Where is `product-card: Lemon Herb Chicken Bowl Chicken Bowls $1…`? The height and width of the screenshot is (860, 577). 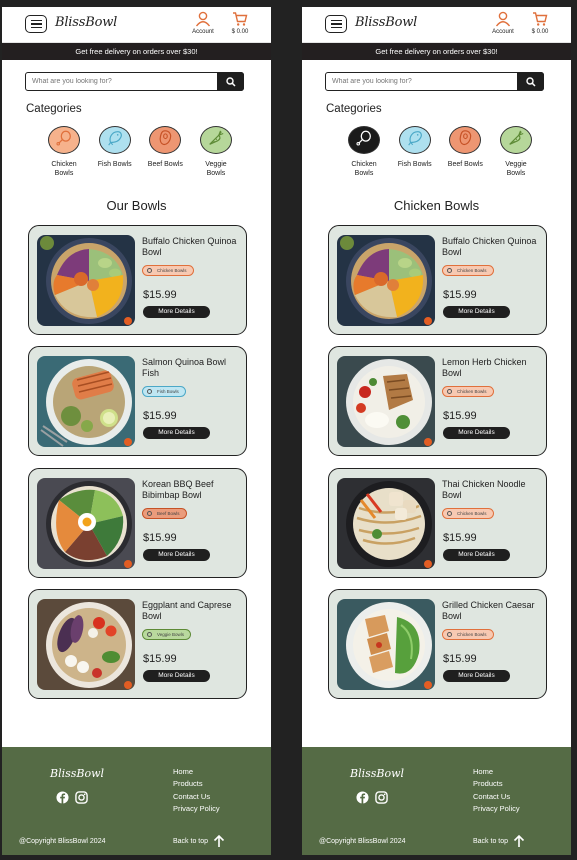
product-card: Lemon Herb Chicken Bowl Chicken Bowls $1… is located at coordinates (437, 401).